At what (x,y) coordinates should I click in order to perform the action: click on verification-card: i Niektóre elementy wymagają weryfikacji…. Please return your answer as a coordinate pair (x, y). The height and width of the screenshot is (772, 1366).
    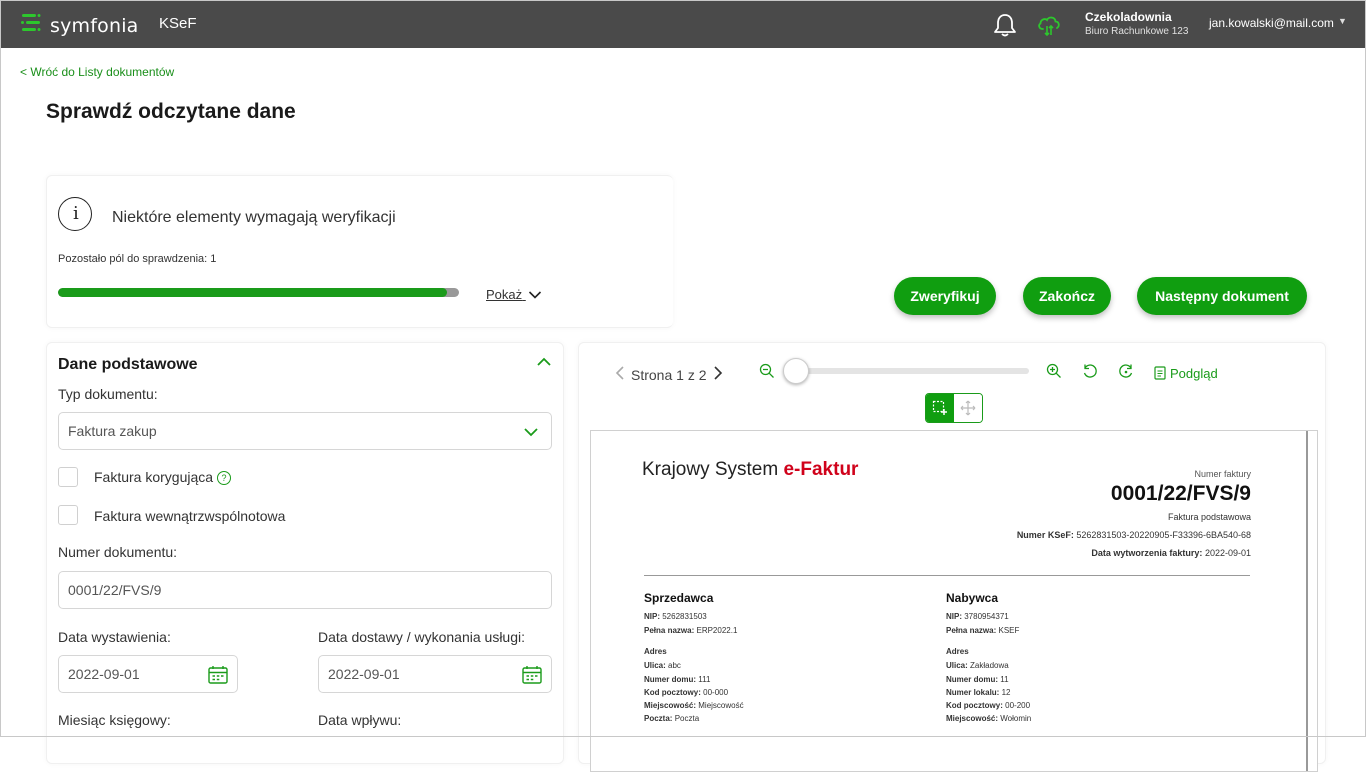
    Looking at the image, I should click on (359, 251).